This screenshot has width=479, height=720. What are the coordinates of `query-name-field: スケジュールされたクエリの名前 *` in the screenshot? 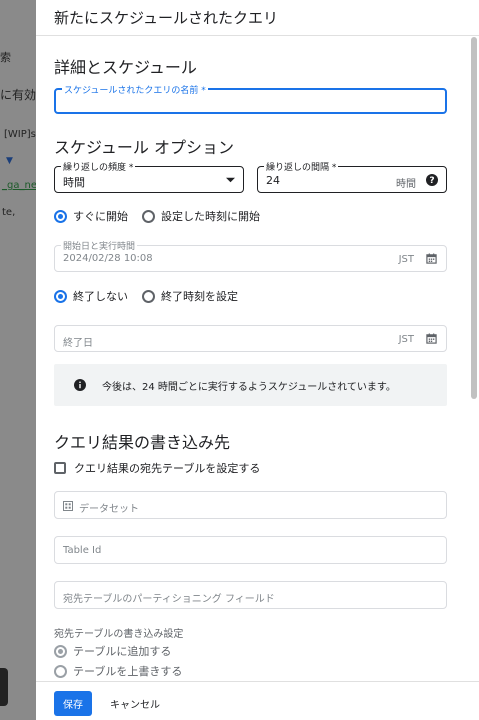 It's located at (250, 98).